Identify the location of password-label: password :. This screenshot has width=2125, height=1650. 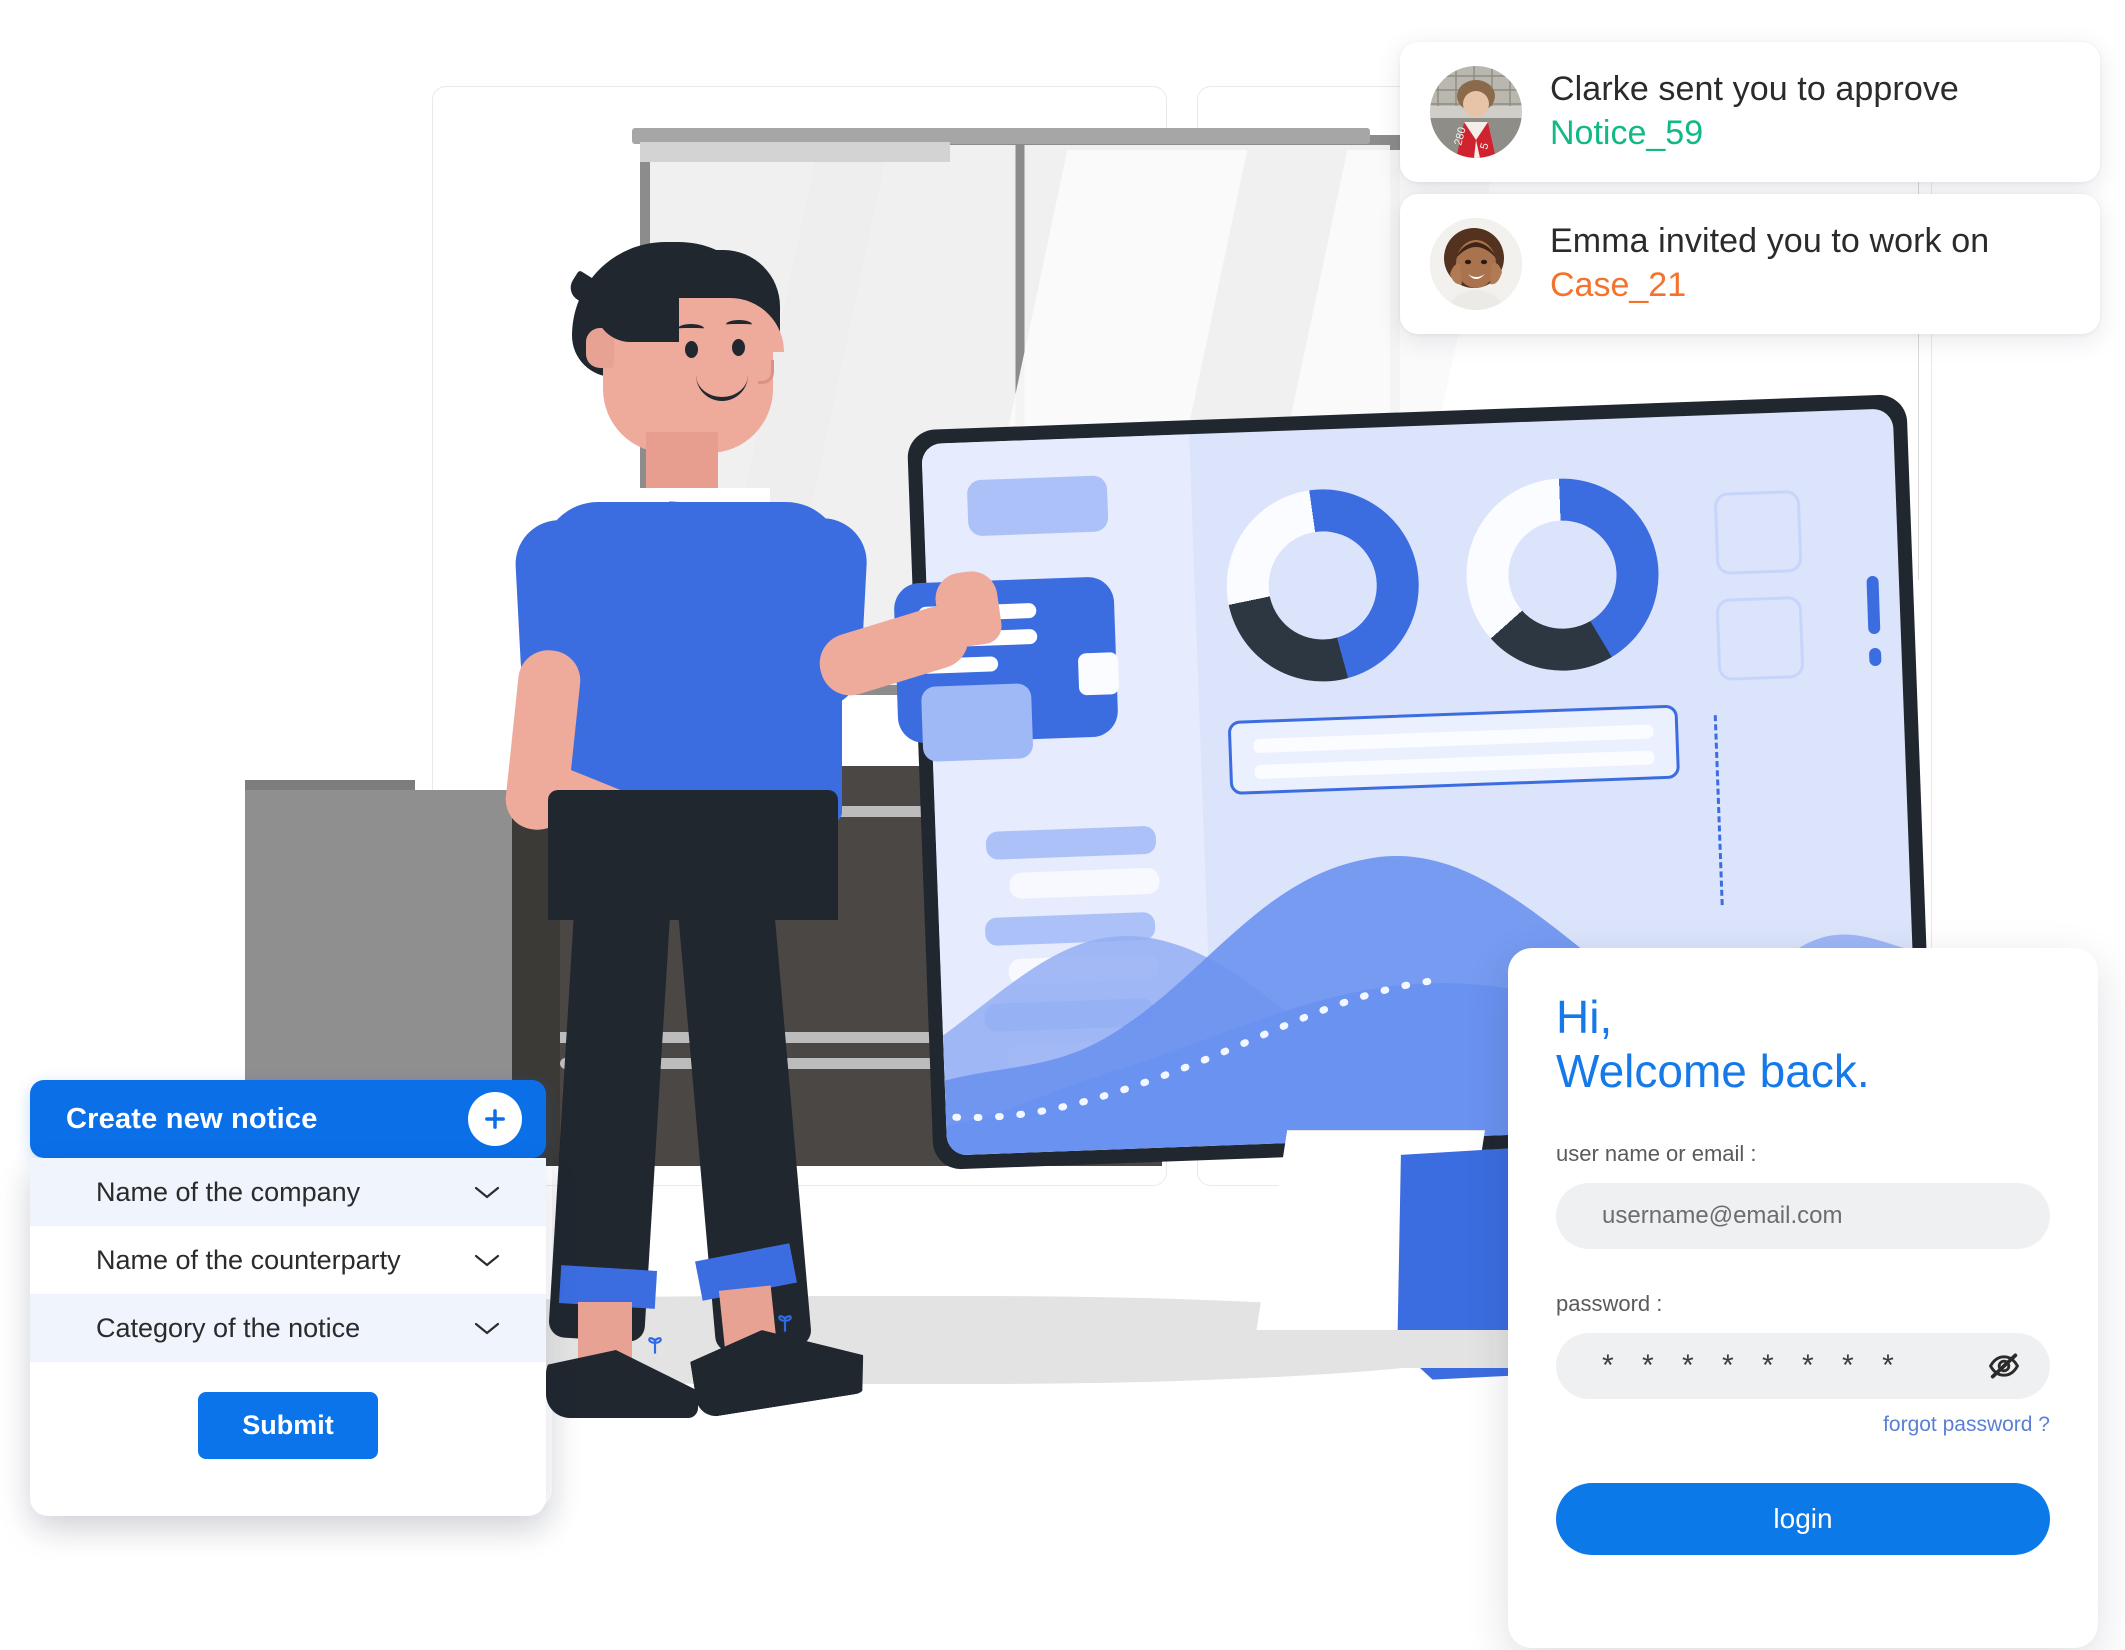
(1609, 1303).